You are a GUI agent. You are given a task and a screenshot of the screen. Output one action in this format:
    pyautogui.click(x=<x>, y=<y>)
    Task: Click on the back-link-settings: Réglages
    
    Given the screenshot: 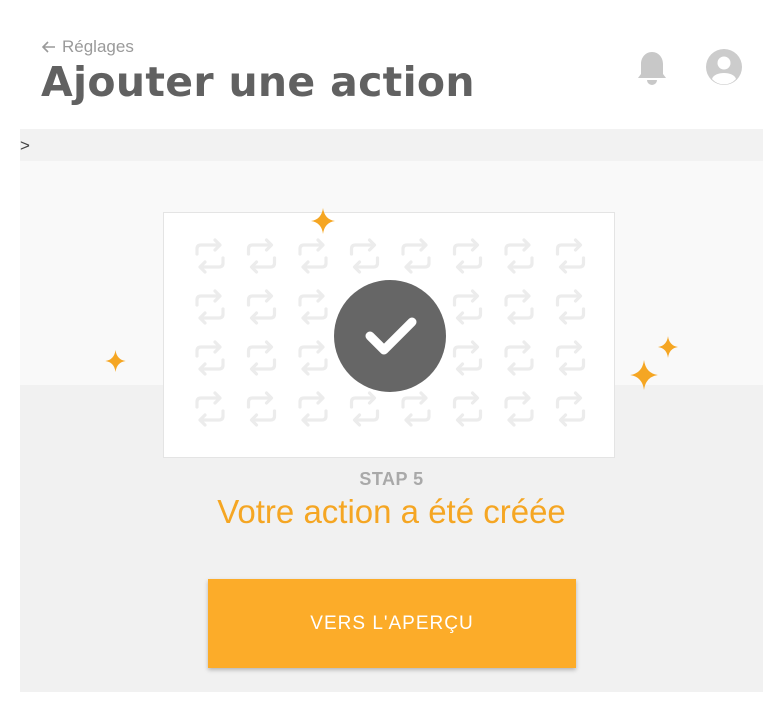 What is the action you would take?
    pyautogui.click(x=88, y=47)
    